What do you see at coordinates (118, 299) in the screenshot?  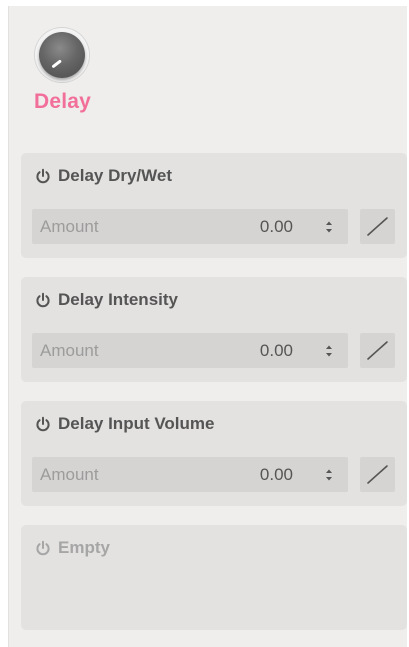 I see `param-title: Delay Intensity` at bounding box center [118, 299].